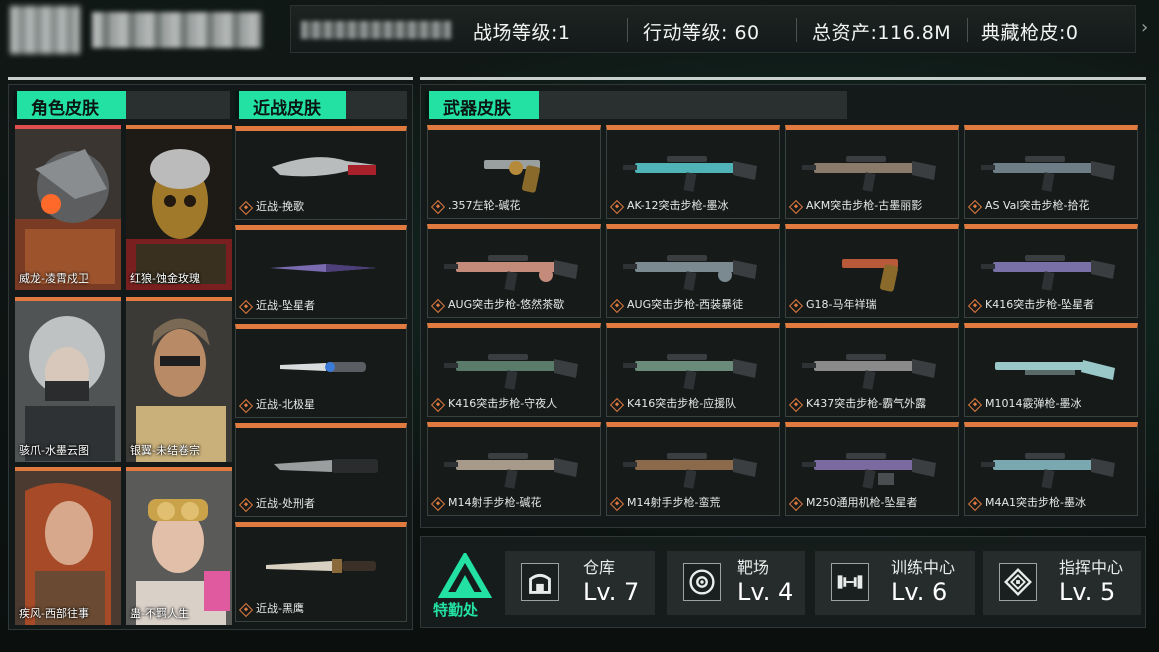 This screenshot has height=652, width=1159. Describe the element at coordinates (850, 582) in the screenshot. I see `dumbbell-icon` at that location.